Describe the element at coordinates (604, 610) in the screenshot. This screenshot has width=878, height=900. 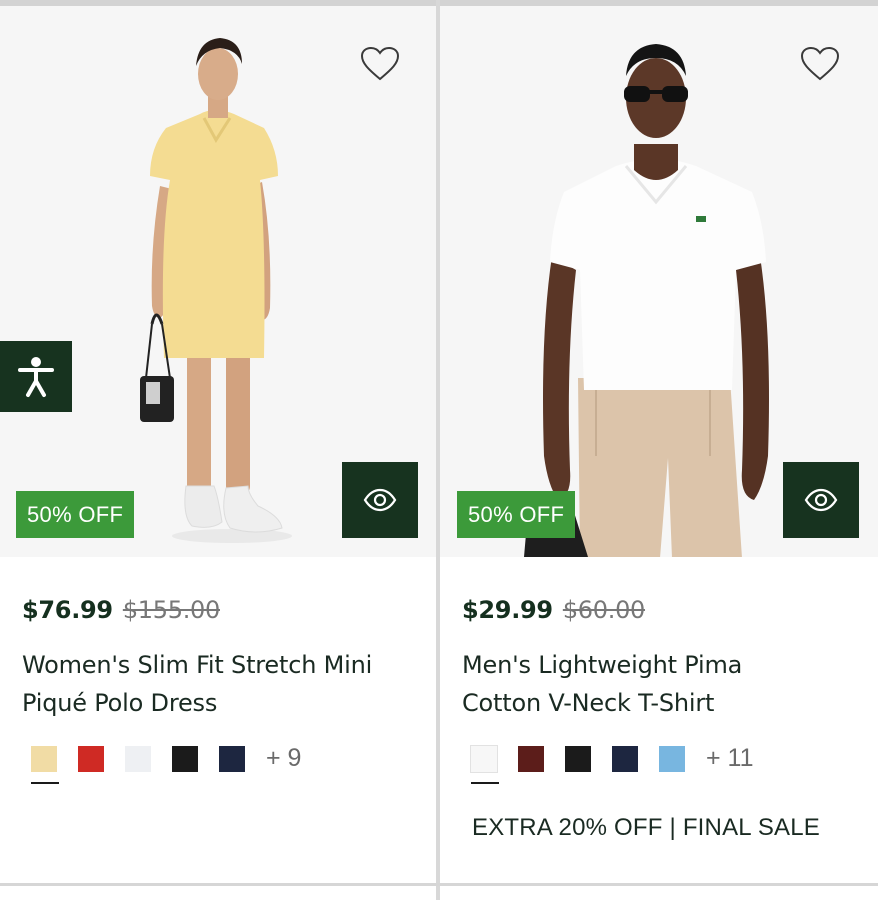
I see `original-price: $60.00` at that location.